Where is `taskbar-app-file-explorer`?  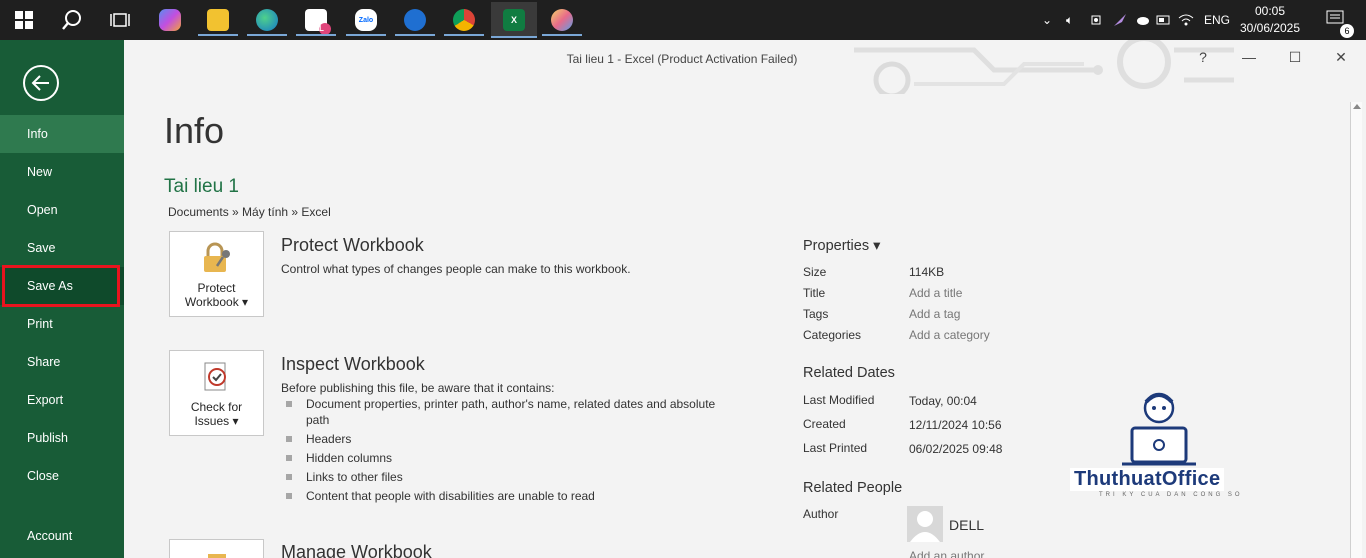 taskbar-app-file-explorer is located at coordinates (218, 20).